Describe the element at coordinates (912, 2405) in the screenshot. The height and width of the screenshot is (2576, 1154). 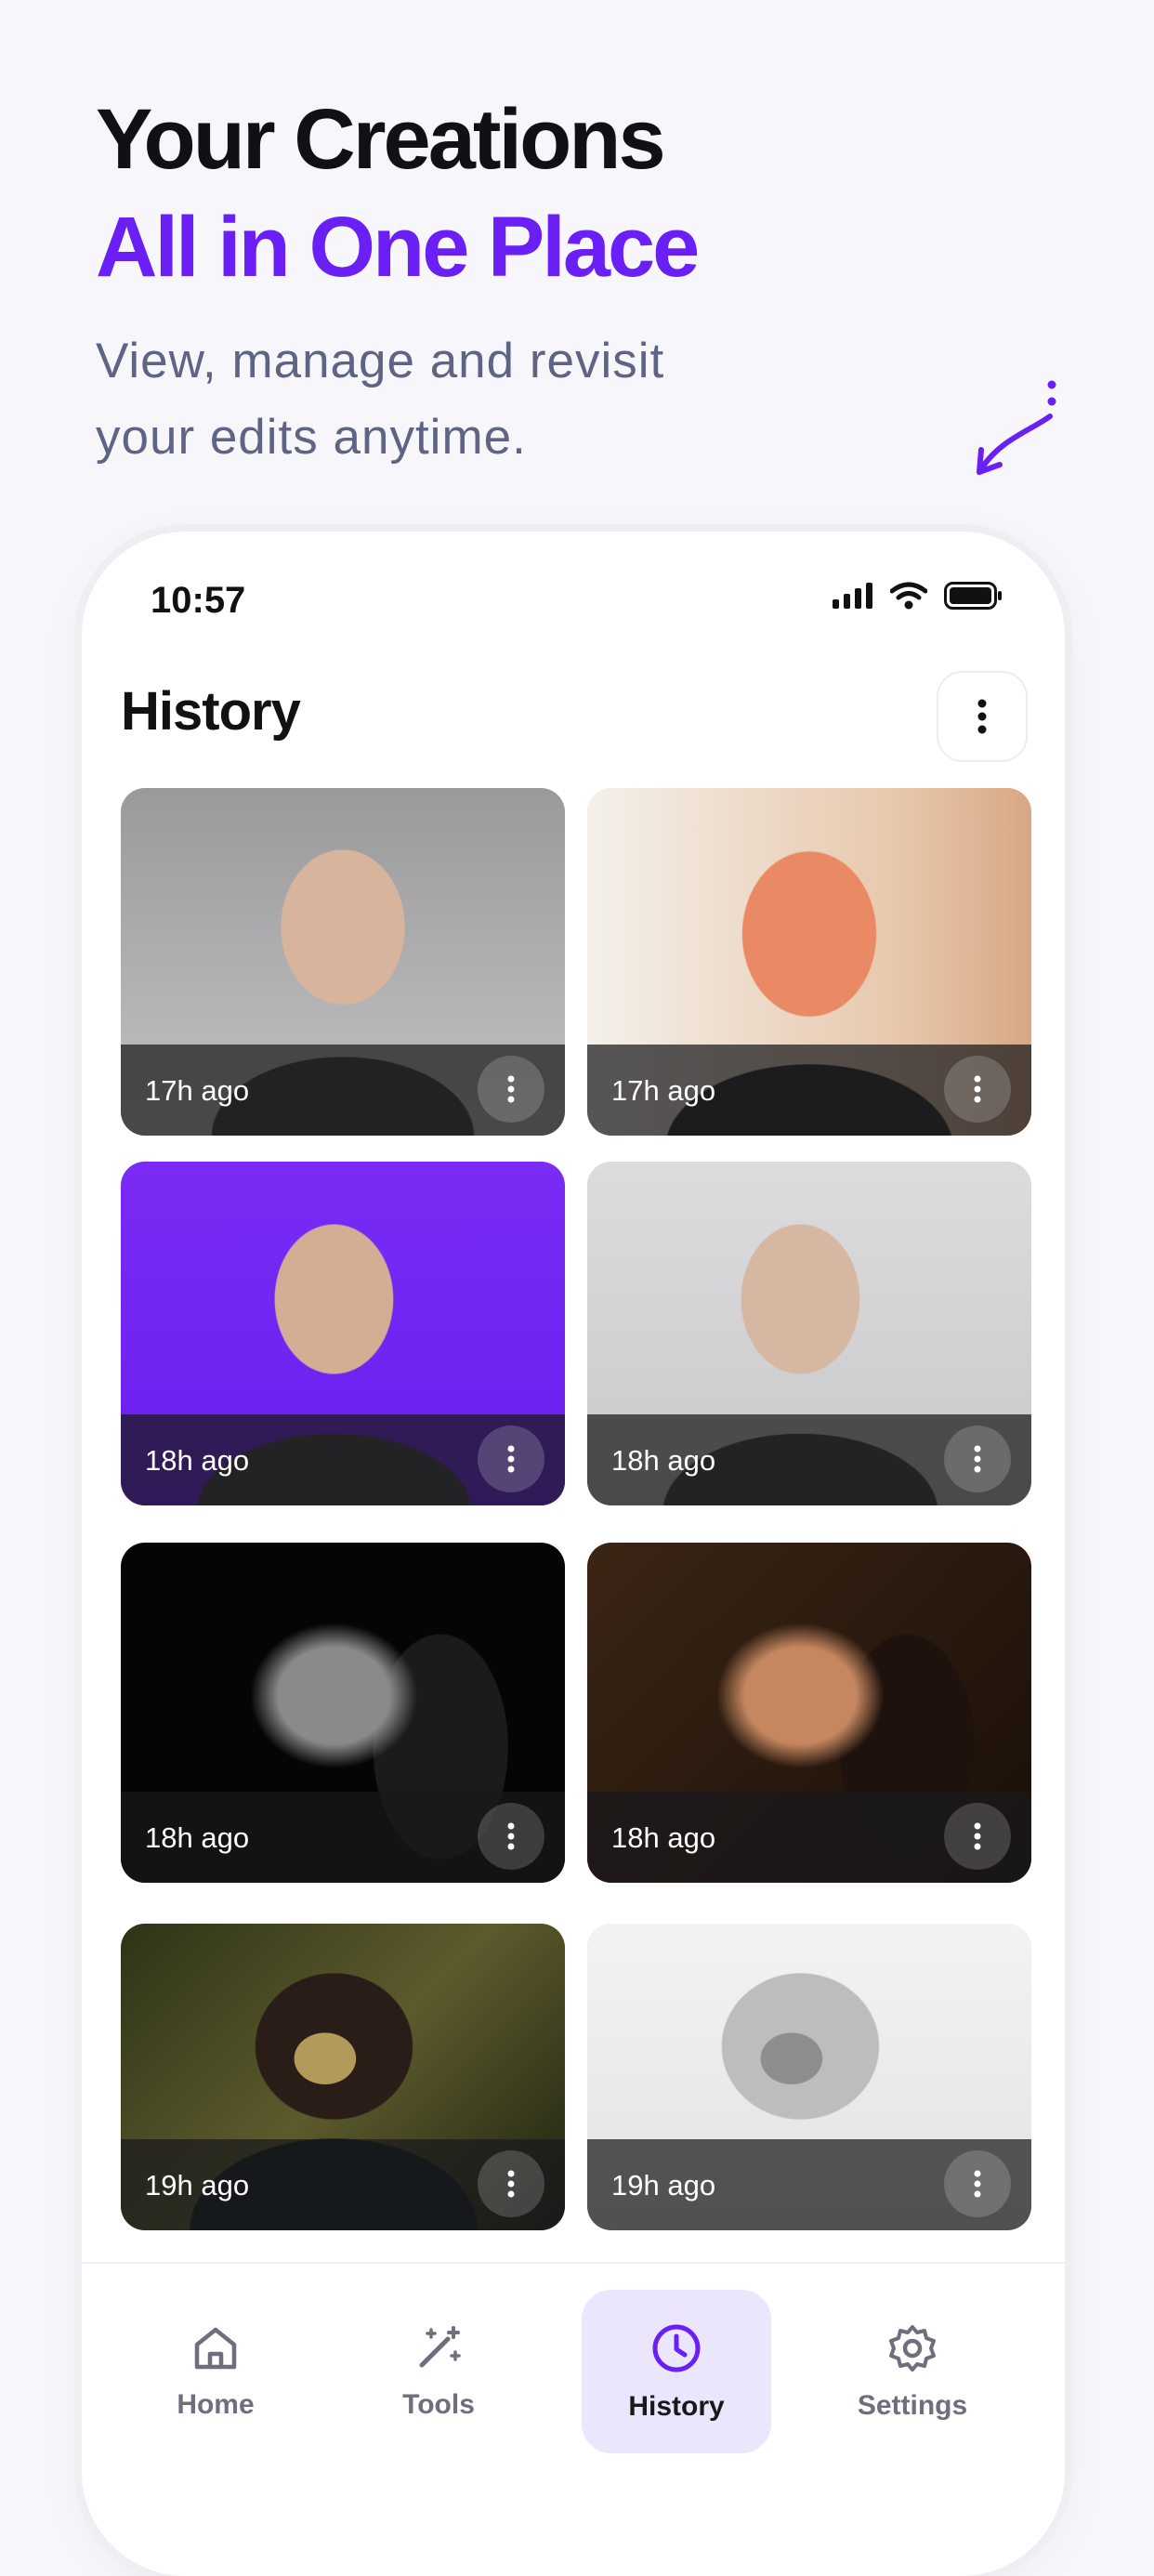
I see `tab-label: Settings` at that location.